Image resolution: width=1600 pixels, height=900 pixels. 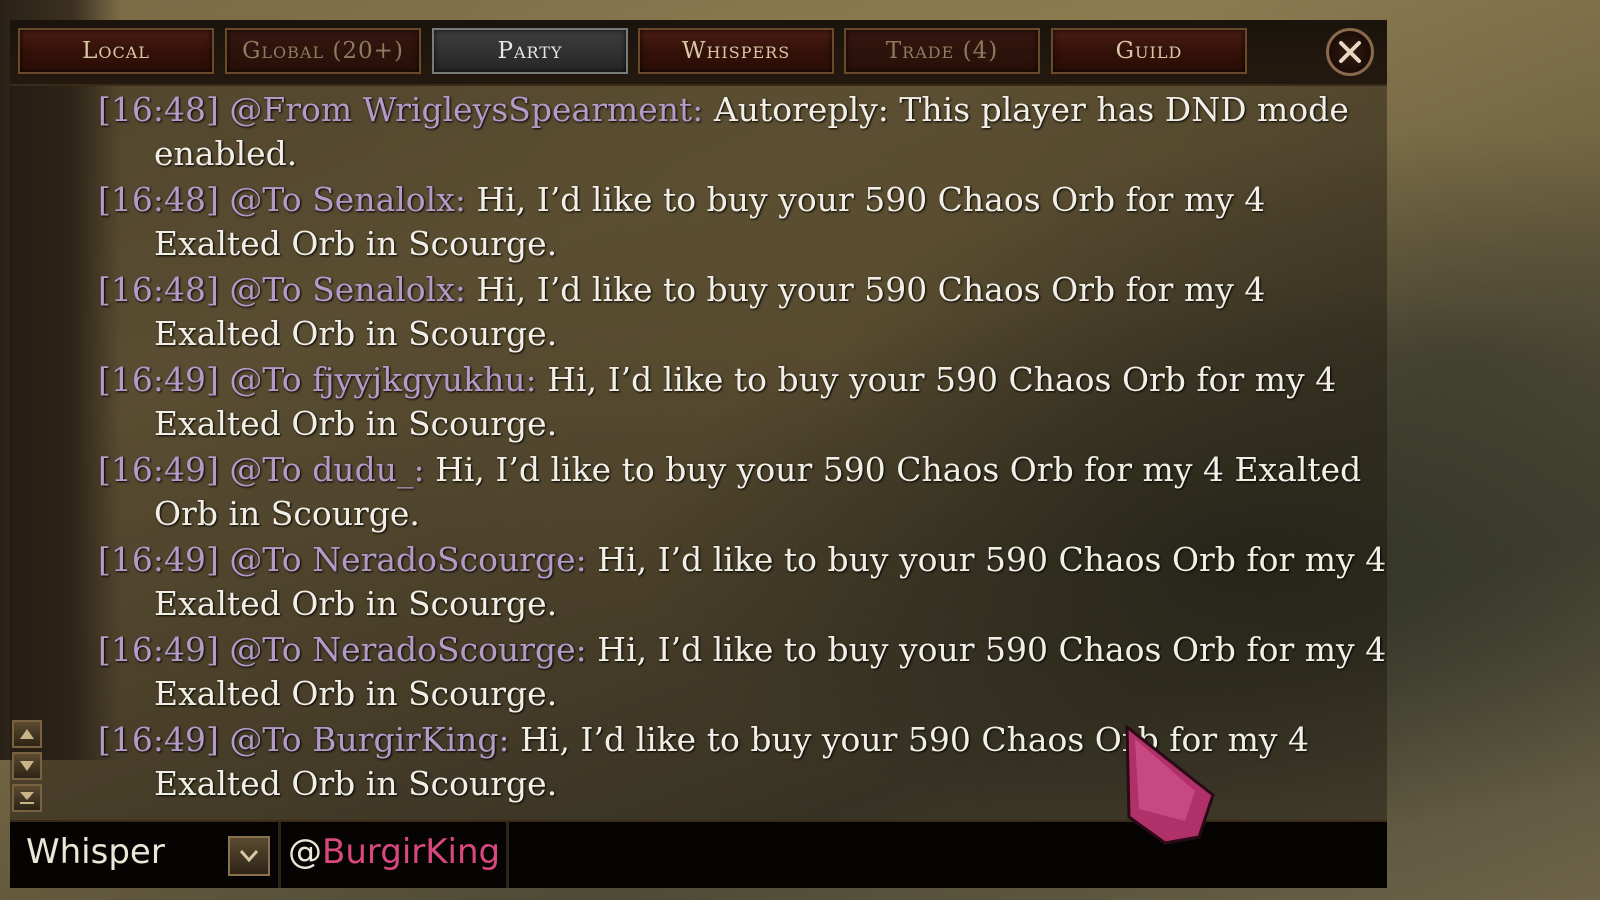 I want to click on mouse-cursor-icon, so click(x=1170, y=785).